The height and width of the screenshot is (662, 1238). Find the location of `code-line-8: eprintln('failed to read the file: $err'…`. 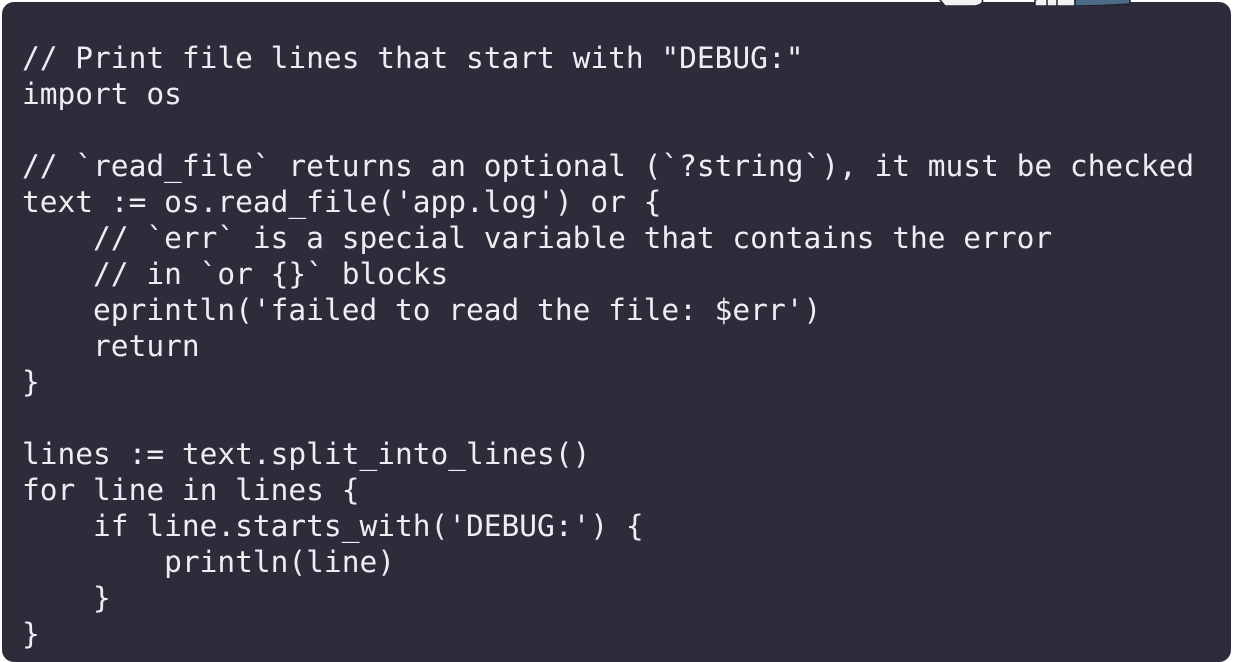

code-line-8: eprintln('failed to read the file: $err'… is located at coordinates (422, 310).